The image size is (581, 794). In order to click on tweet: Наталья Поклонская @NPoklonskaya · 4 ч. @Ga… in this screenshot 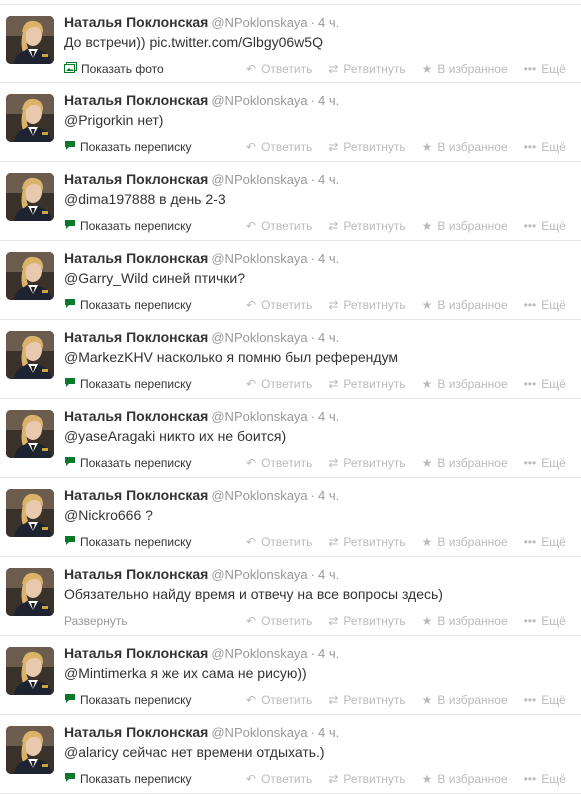, I will do `click(290, 280)`.